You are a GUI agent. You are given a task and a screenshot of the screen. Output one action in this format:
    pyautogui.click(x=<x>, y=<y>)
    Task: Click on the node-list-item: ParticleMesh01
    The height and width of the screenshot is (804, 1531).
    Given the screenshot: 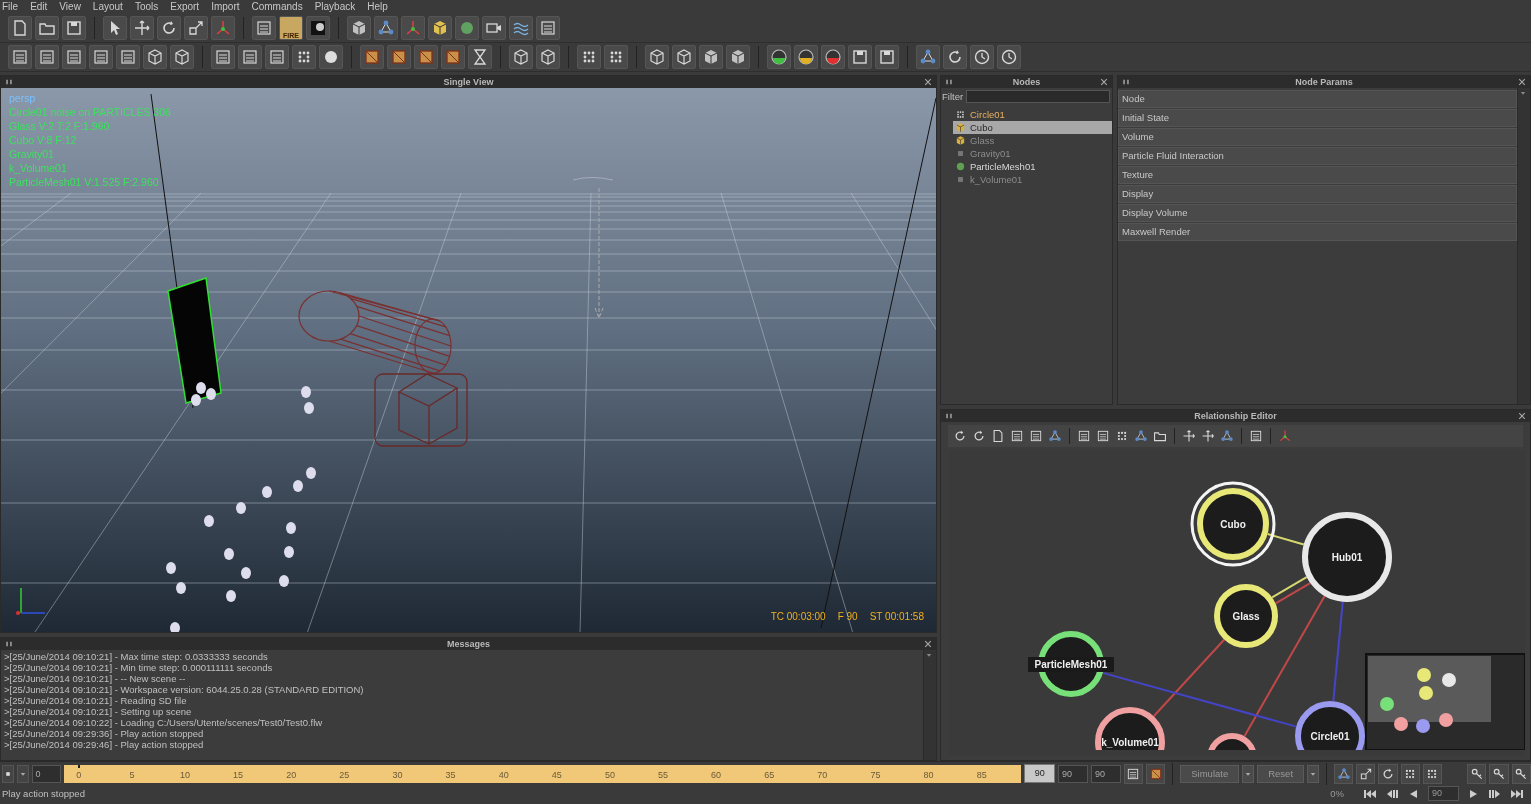 What is the action you would take?
    pyautogui.click(x=1032, y=166)
    